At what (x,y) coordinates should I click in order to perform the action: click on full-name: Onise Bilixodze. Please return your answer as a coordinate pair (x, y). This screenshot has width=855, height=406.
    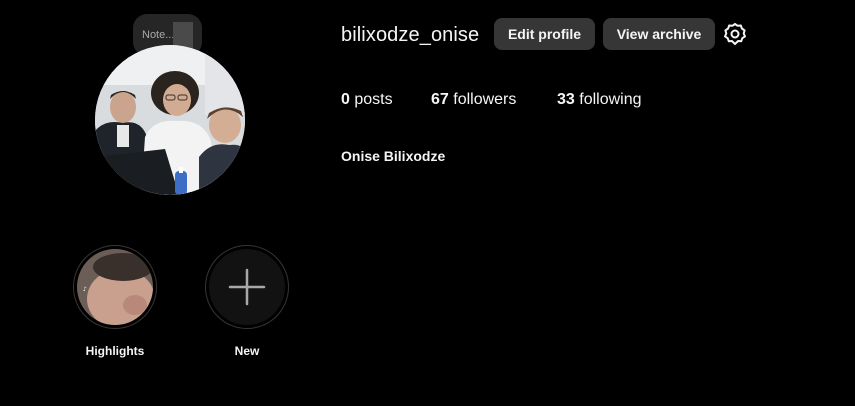
    Looking at the image, I should click on (393, 156).